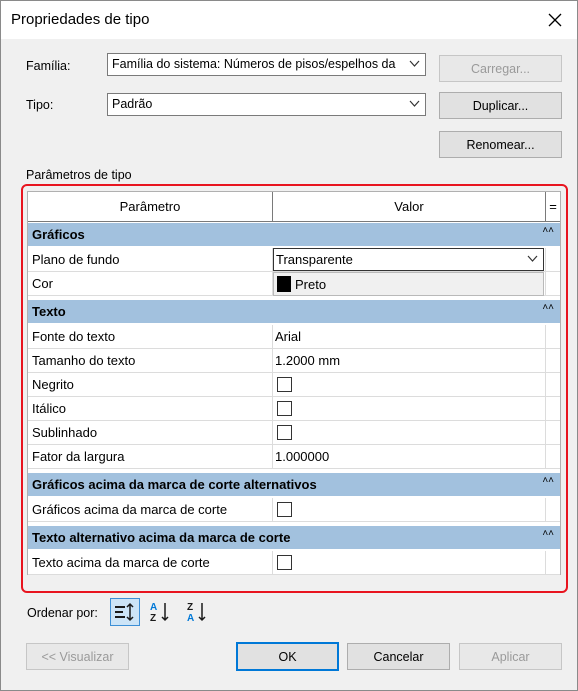 The image size is (578, 691). I want to click on param-row-underline: Sublinhado, so click(294, 433).